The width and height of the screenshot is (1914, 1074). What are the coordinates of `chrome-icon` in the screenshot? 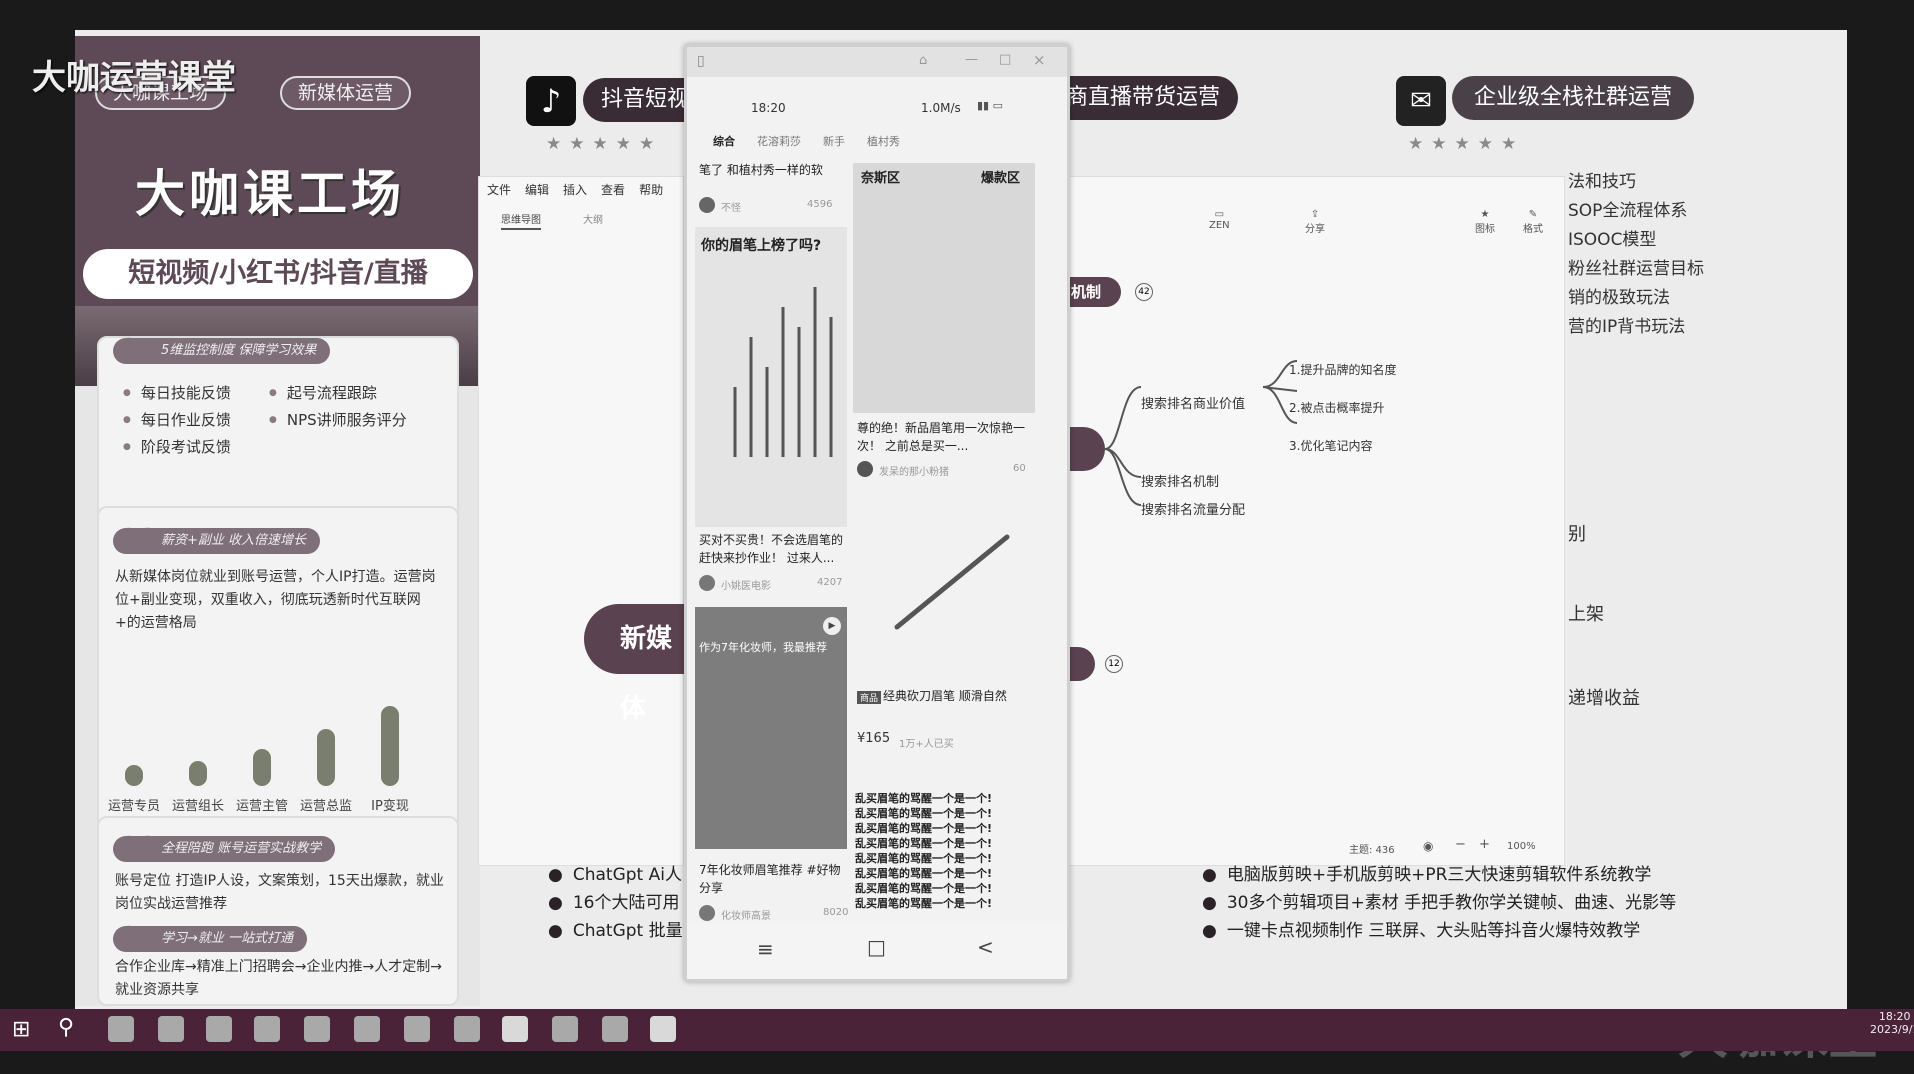 It's located at (171, 1029).